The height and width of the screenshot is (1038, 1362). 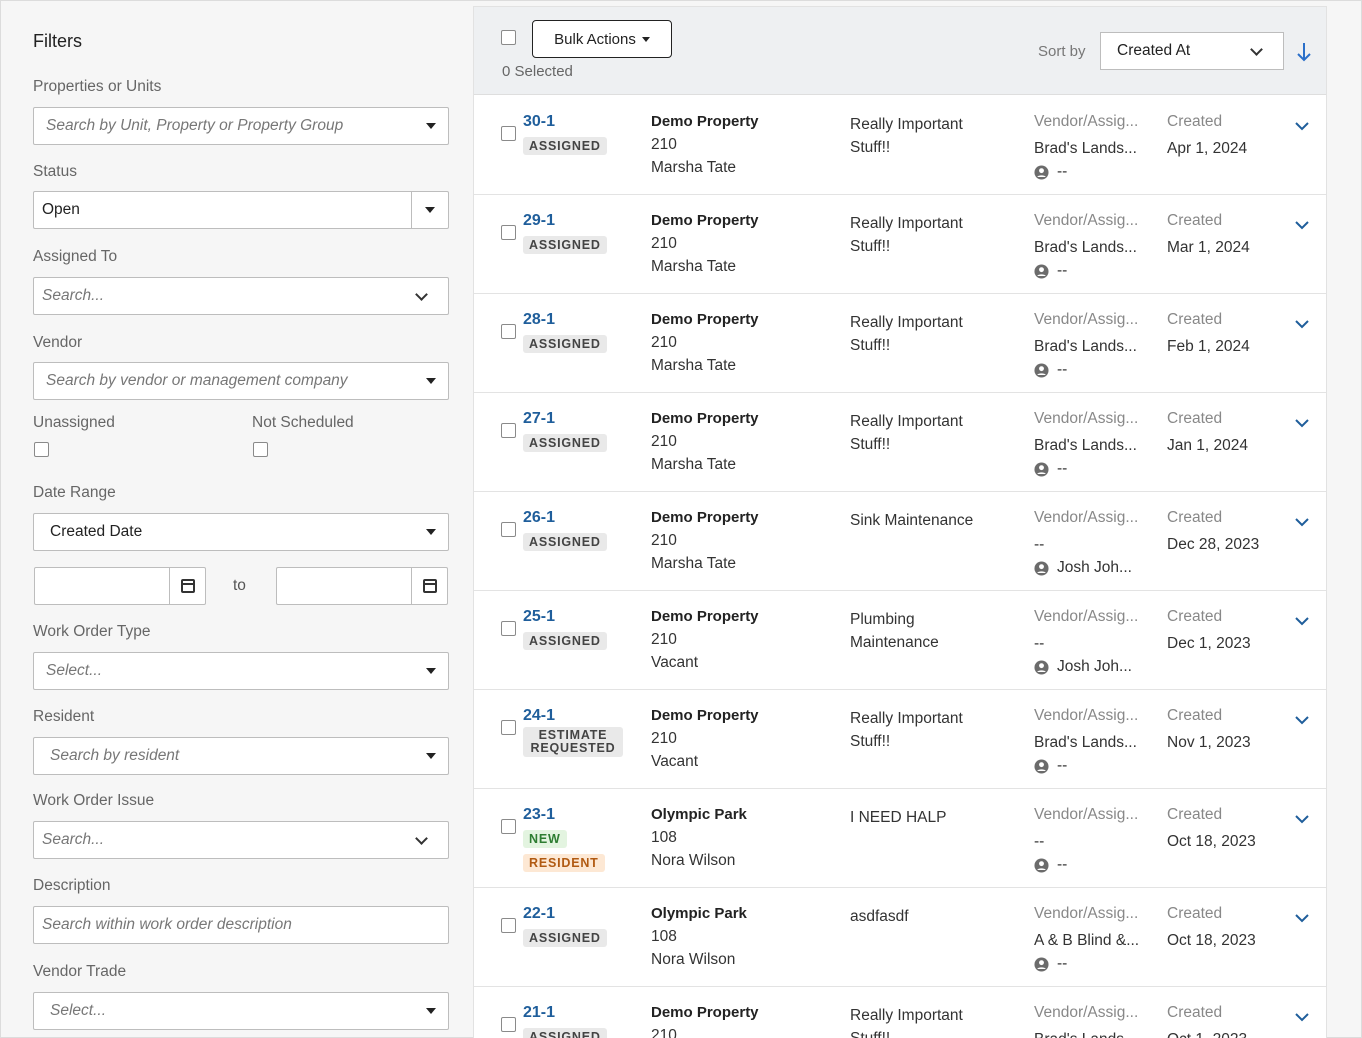 I want to click on property-name: Olympic Park, so click(x=699, y=913).